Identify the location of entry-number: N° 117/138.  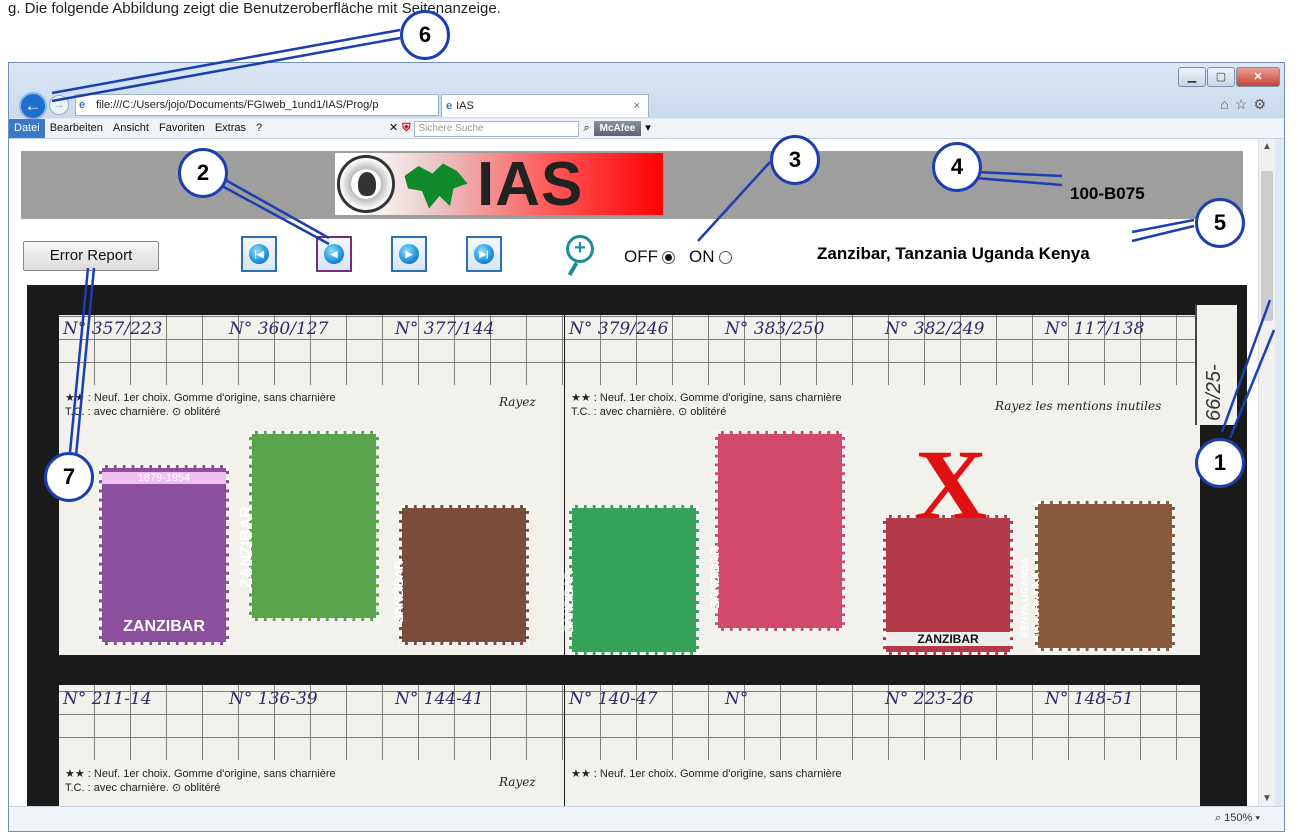
(1095, 329).